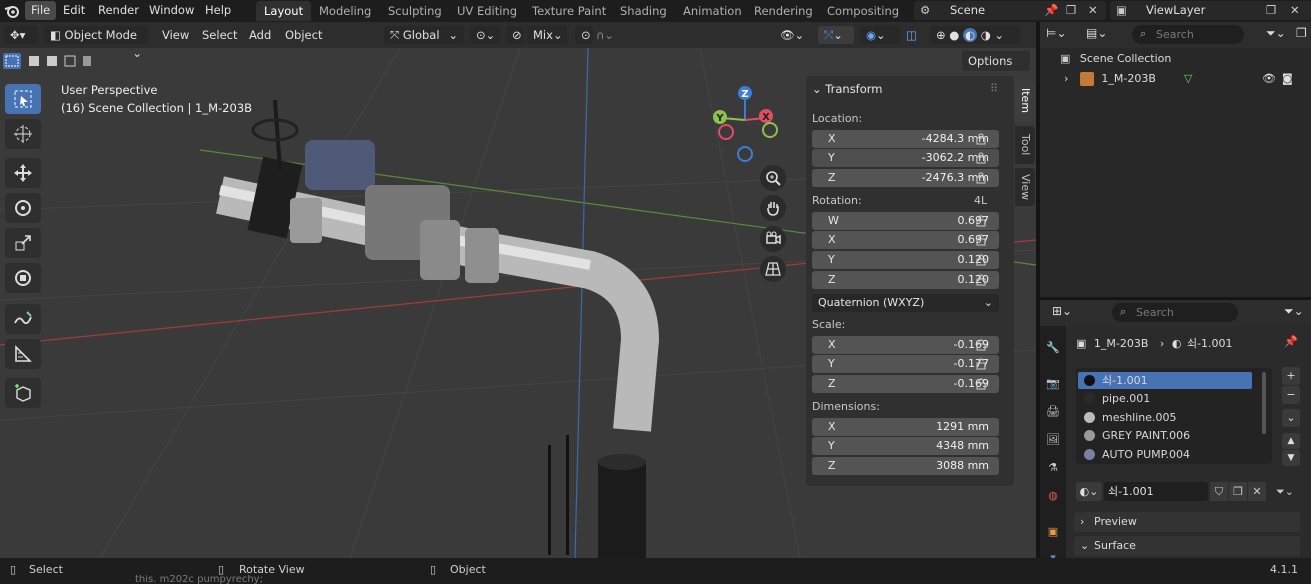 This screenshot has width=1311, height=584. I want to click on scrollbar, so click(1264, 403).